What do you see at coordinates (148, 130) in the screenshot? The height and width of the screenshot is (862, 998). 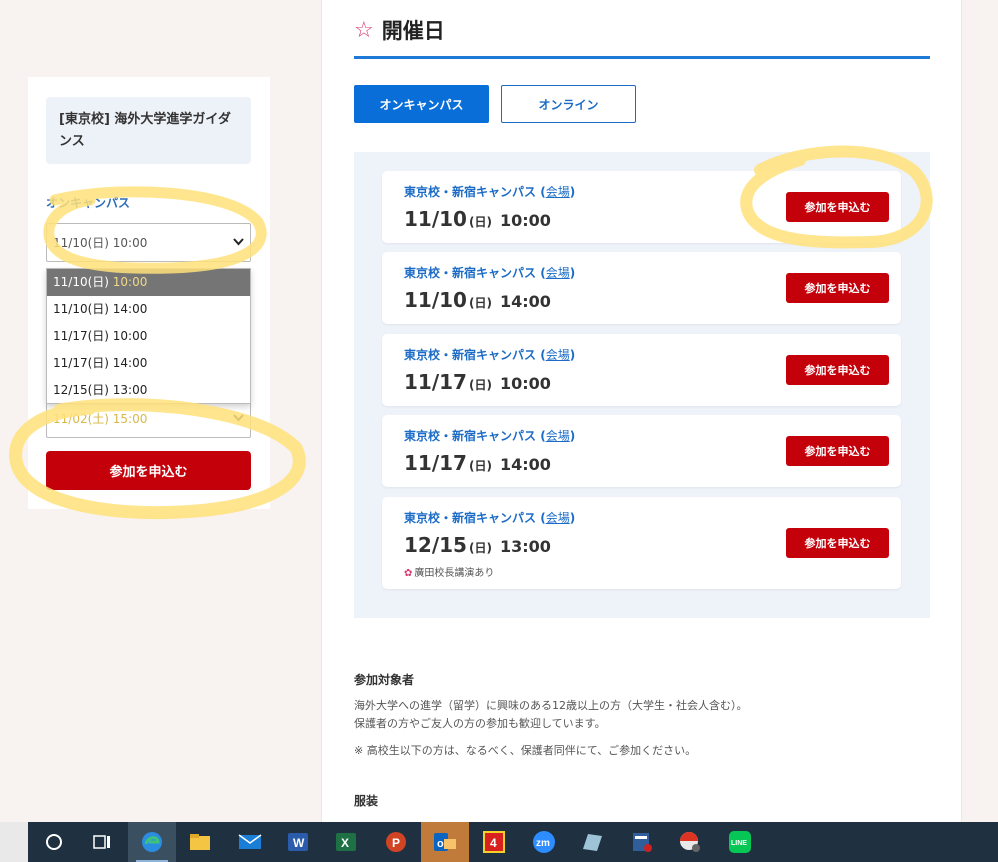 I see `event-title: [東京校] 海外大学進学ガイダンス` at bounding box center [148, 130].